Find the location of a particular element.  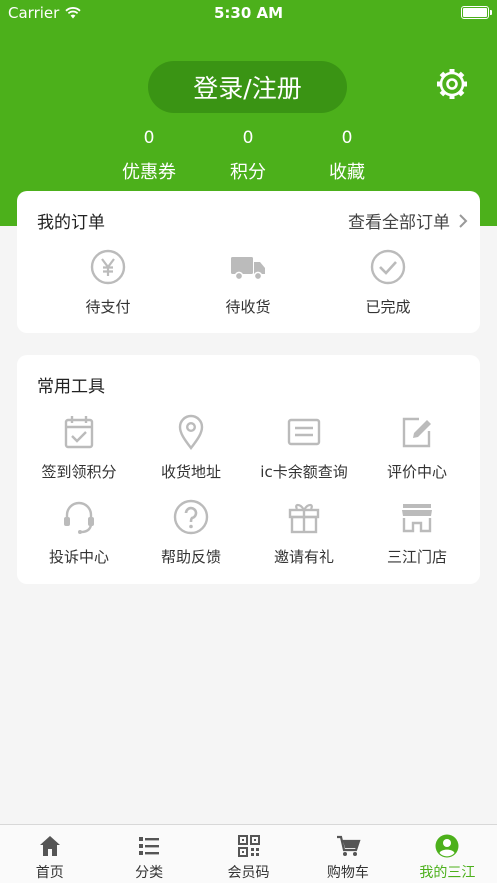

tool-label: 评价中心 is located at coordinates (416, 472).